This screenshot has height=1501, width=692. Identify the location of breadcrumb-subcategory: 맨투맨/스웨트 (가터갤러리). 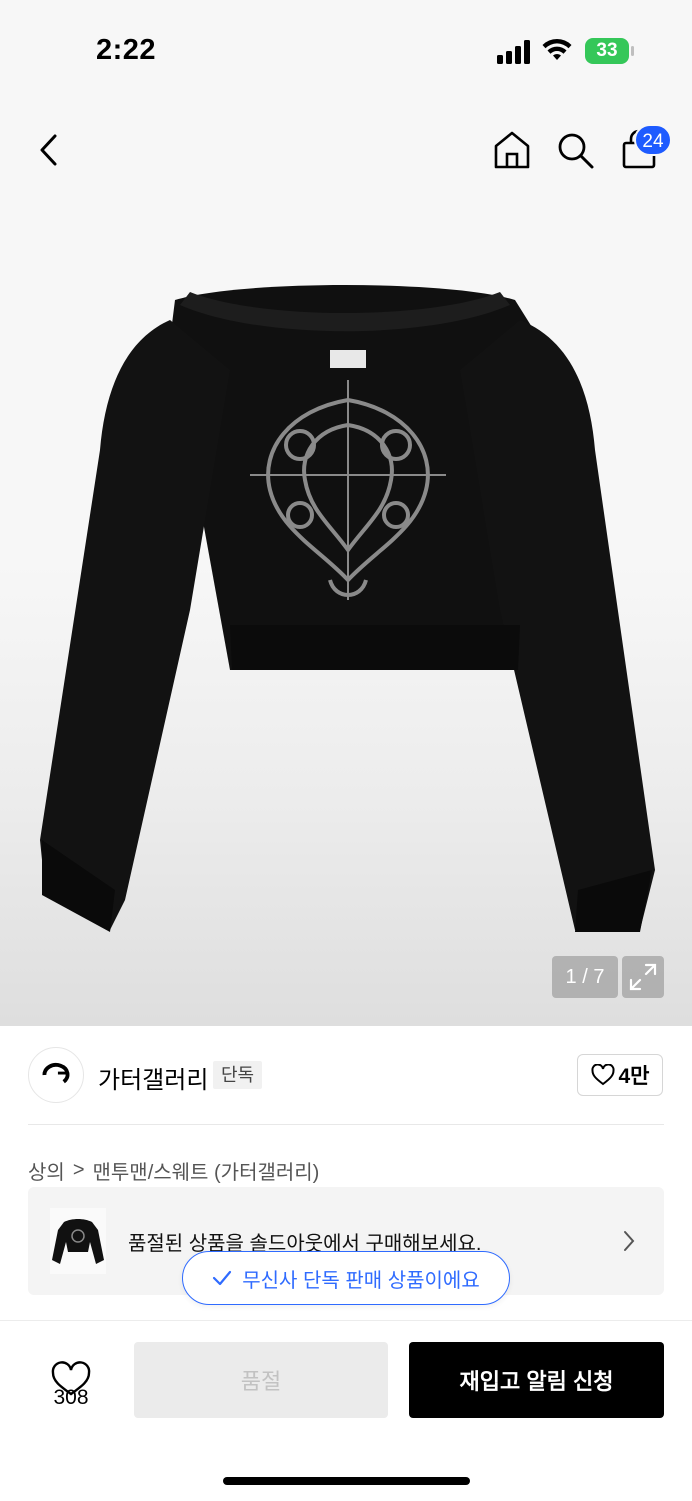
(206, 1170).